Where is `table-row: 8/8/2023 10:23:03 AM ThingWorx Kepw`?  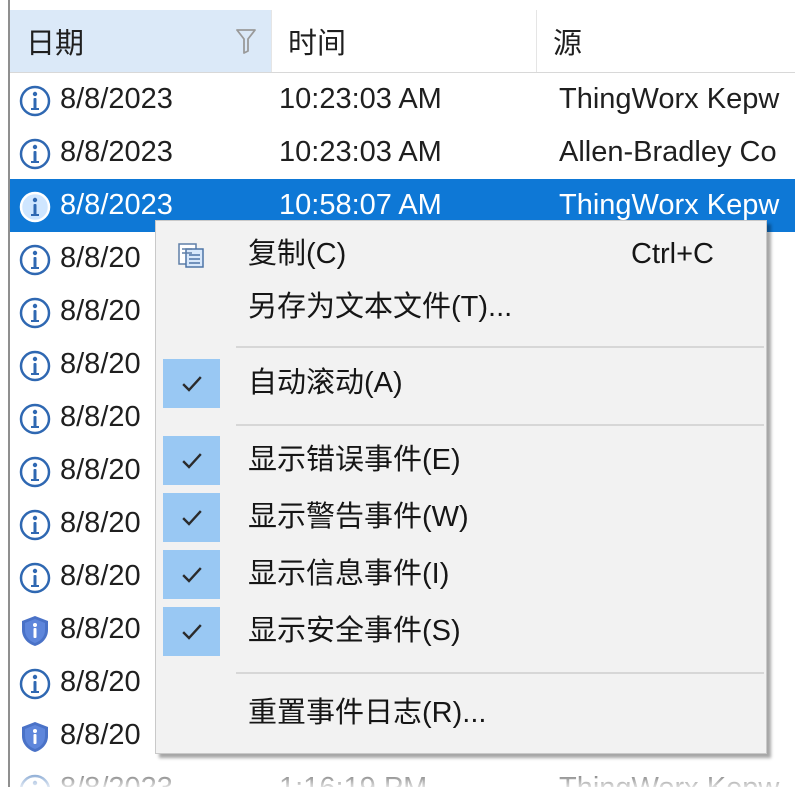 table-row: 8/8/2023 10:23:03 AM ThingWorx Kepw is located at coordinates (402, 99).